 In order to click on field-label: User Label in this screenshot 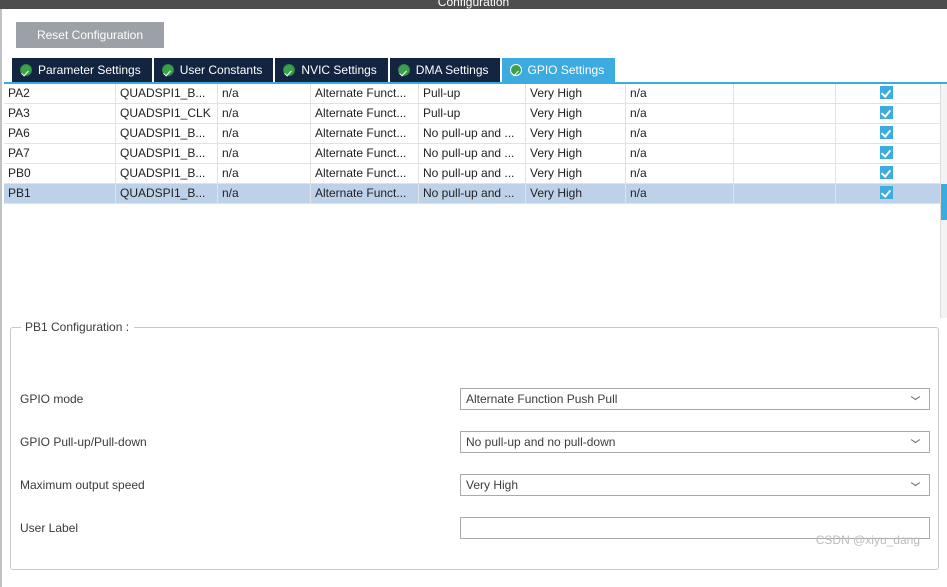, I will do `click(49, 528)`.